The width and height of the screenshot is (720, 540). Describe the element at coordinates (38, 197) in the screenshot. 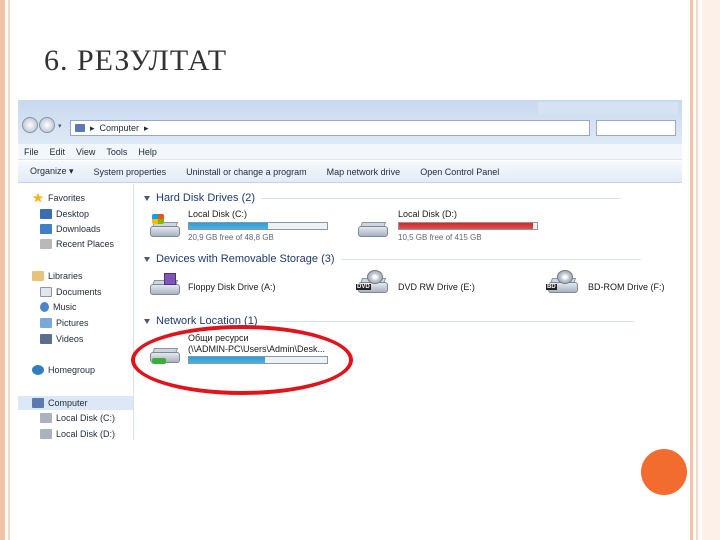

I see `star-icon` at that location.